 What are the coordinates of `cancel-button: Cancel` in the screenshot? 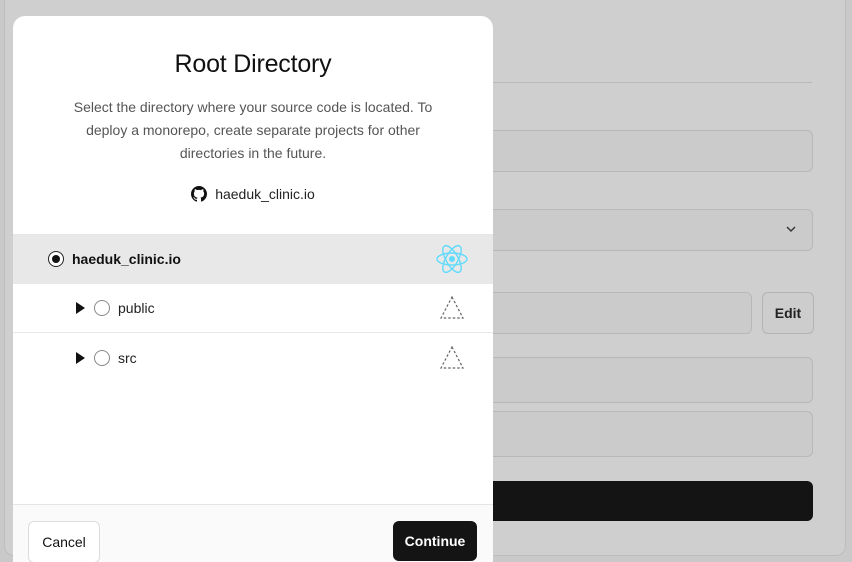 It's located at (64, 541).